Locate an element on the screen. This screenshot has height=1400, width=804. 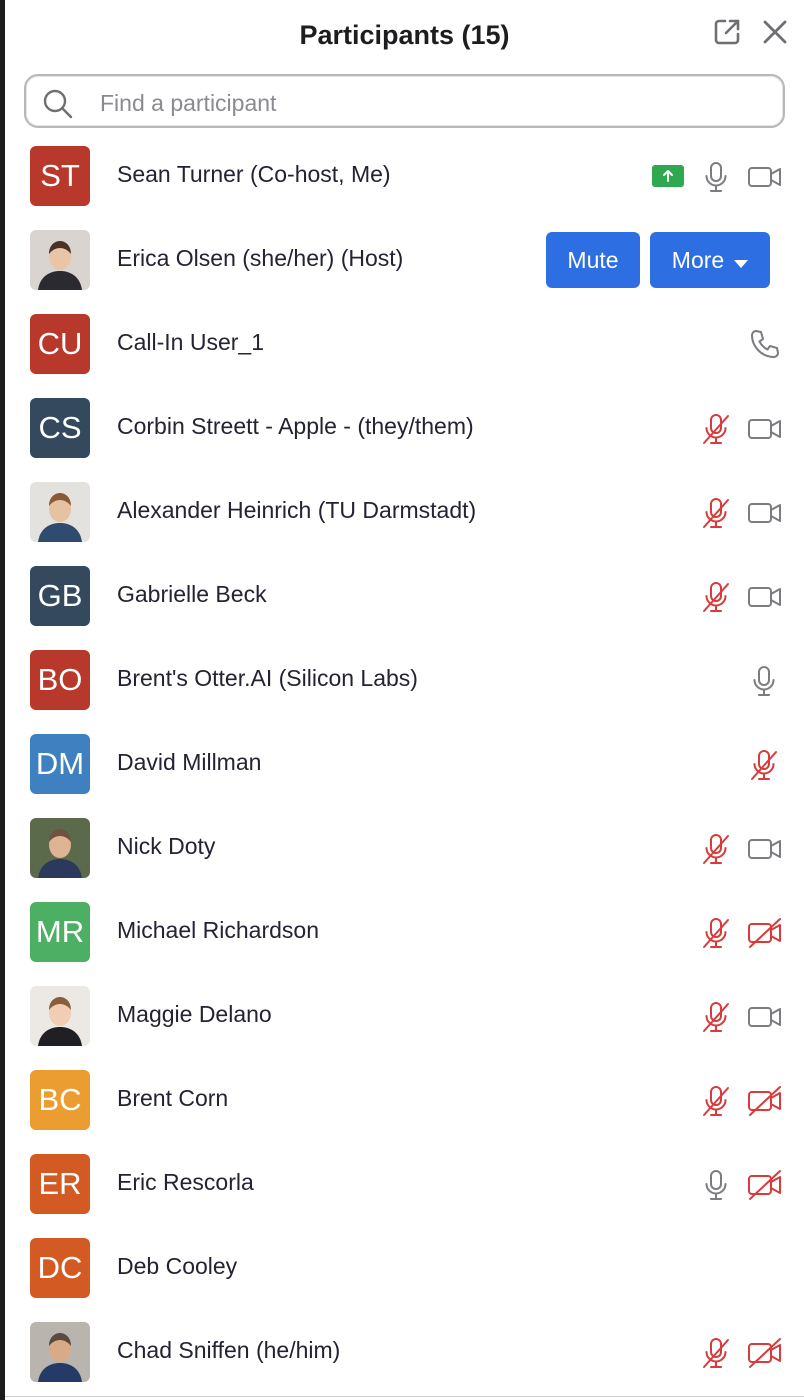
participant-name: Eric Rescorla is located at coordinates (185, 1182).